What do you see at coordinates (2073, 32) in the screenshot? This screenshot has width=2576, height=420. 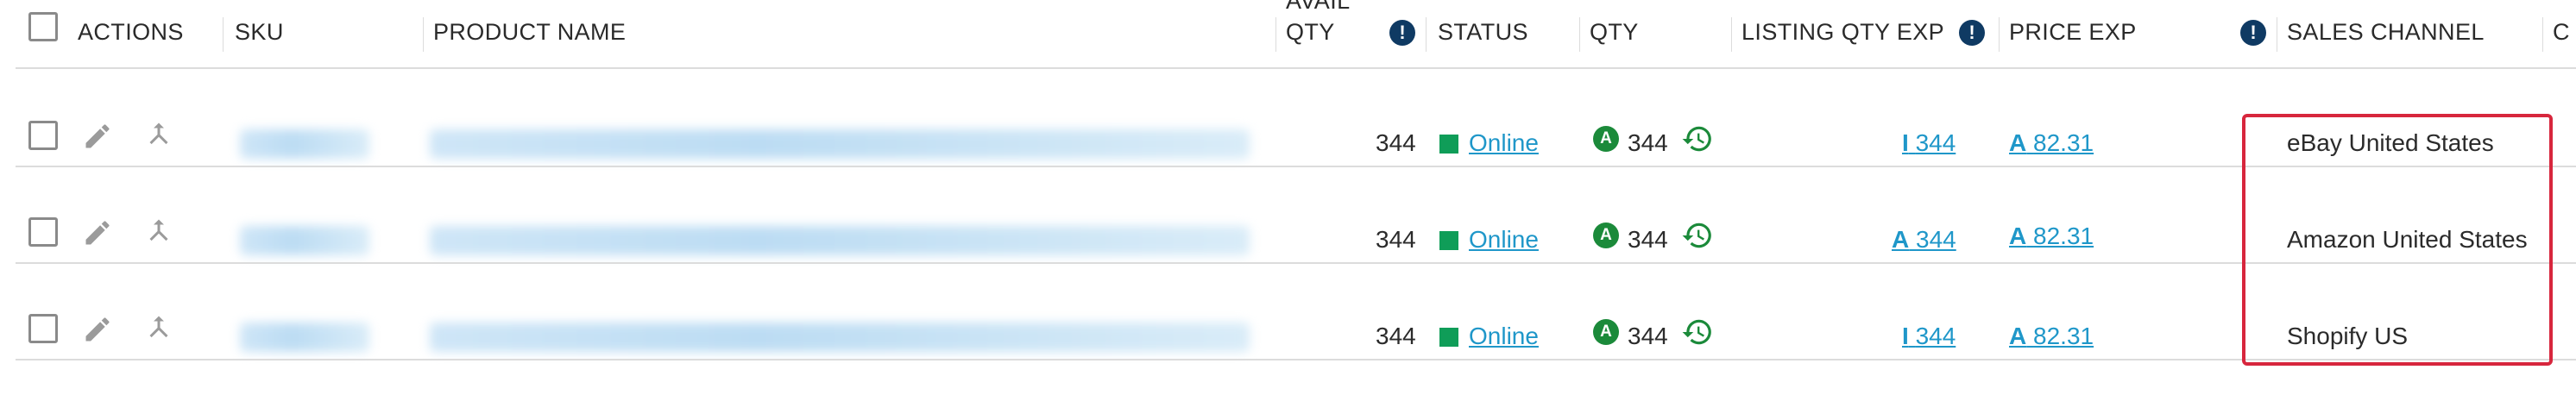 I see `header-price-exp: PRICE EXP` at bounding box center [2073, 32].